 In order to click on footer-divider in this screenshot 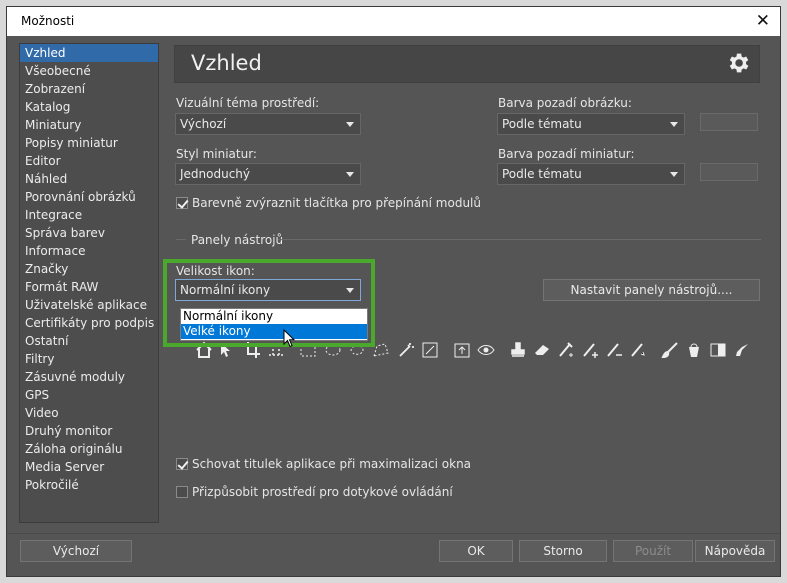, I will do `click(393, 533)`.